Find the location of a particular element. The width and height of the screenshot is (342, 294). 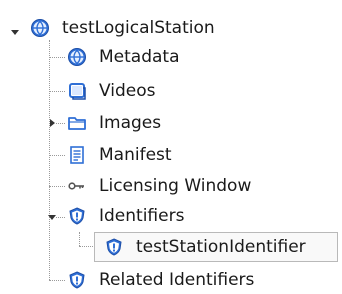

tree-node-label: Related Identifiers is located at coordinates (177, 280).